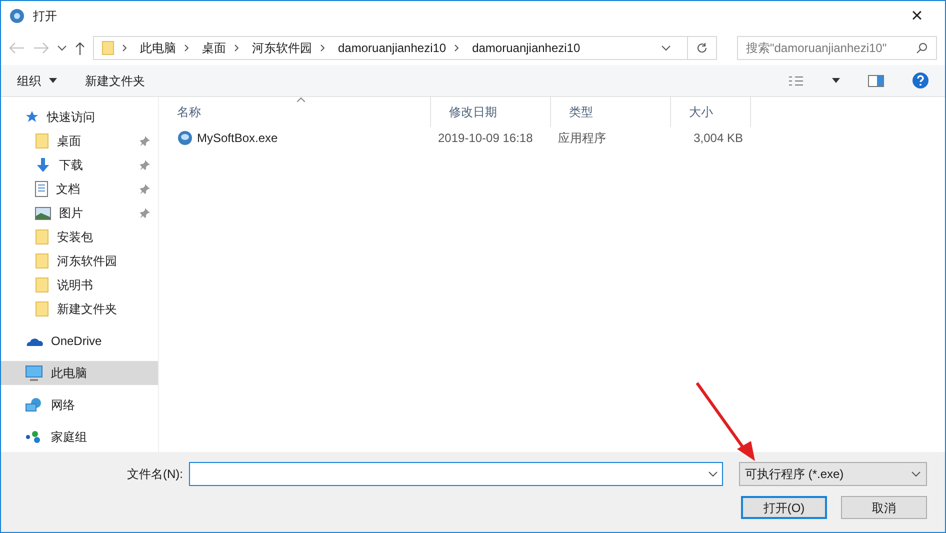 The image size is (946, 533). What do you see at coordinates (784, 507) in the screenshot?
I see `open-button: 打开(O)` at bounding box center [784, 507].